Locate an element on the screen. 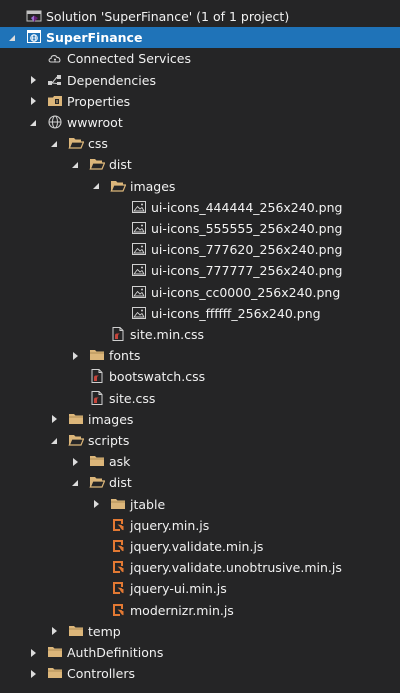  file-jquery-min-js: jquery.min.js is located at coordinates (200, 525).